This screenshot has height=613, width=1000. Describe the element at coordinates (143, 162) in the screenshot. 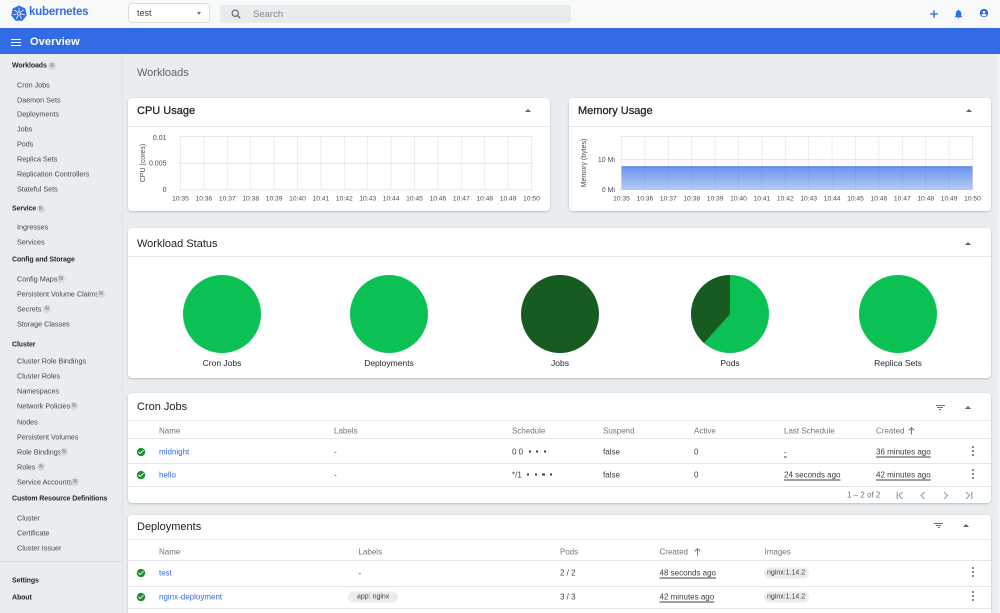

I see `svg-text: CPU (cores)` at that location.